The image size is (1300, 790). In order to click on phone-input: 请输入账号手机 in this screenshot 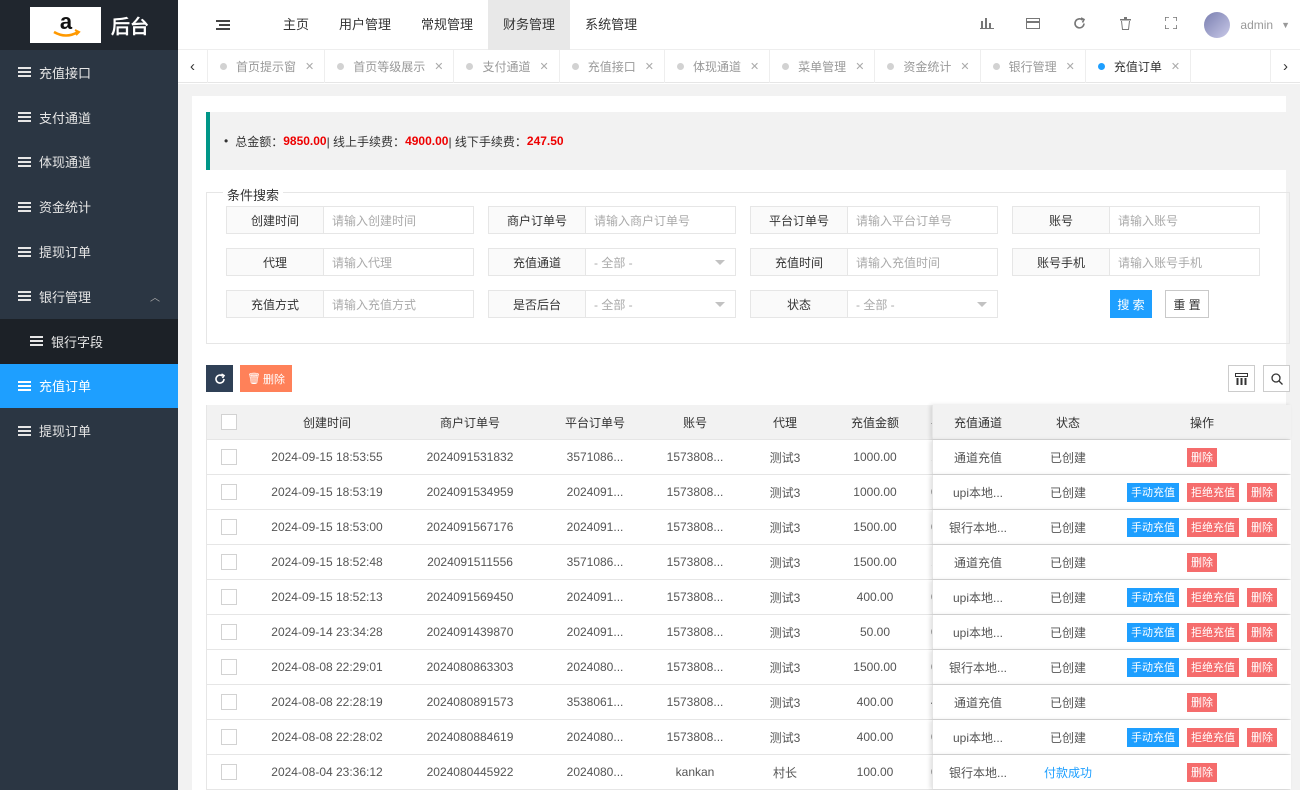, I will do `click(1184, 262)`.